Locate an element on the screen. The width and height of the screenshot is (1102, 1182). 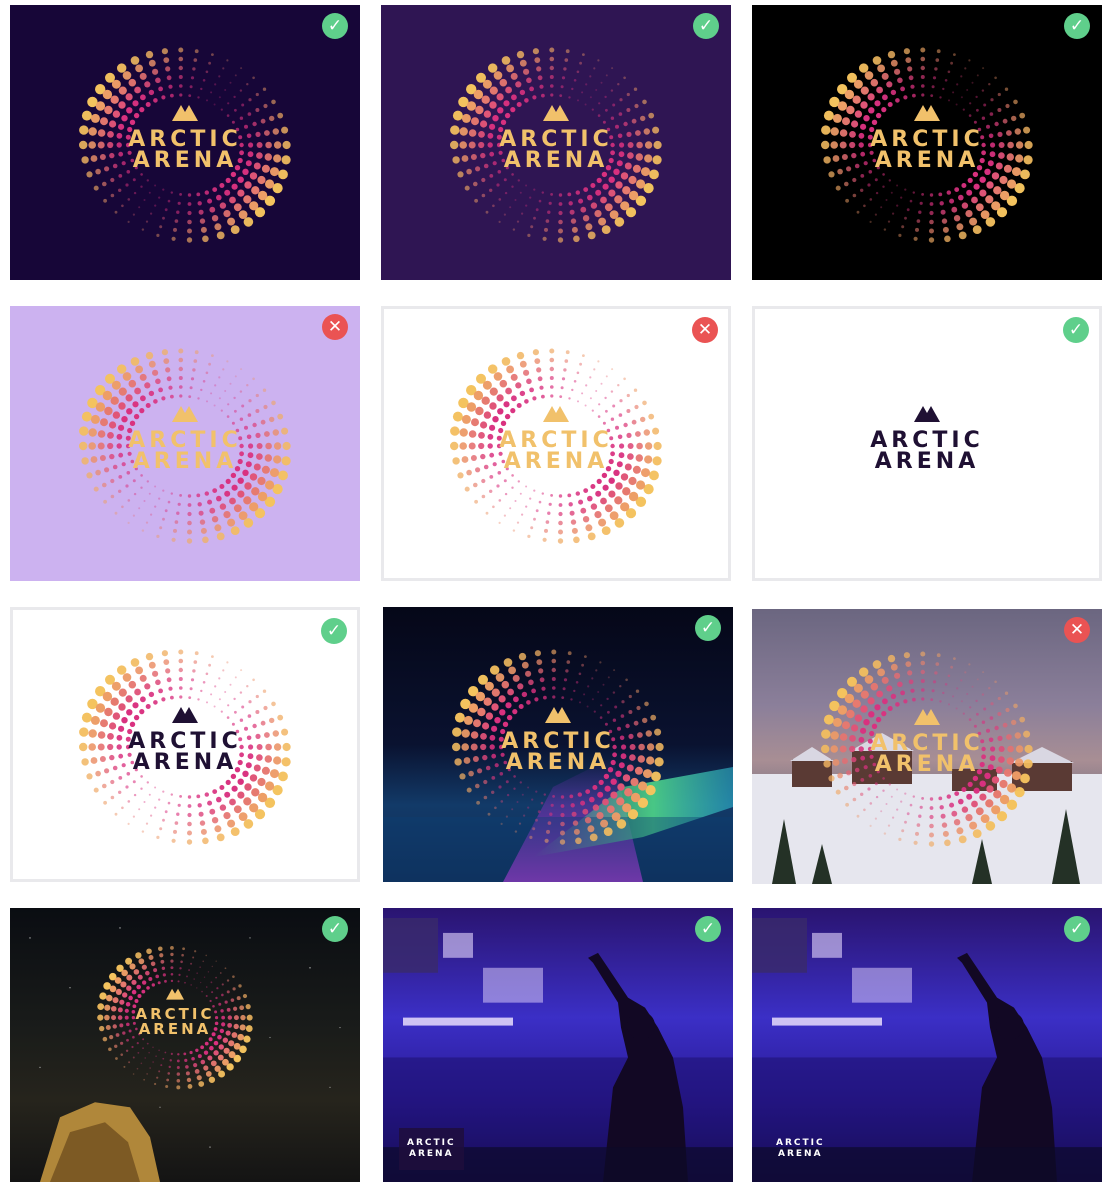
logo-tile-purple: ARCTIC ARENA ✓ is located at coordinates (556, 142).